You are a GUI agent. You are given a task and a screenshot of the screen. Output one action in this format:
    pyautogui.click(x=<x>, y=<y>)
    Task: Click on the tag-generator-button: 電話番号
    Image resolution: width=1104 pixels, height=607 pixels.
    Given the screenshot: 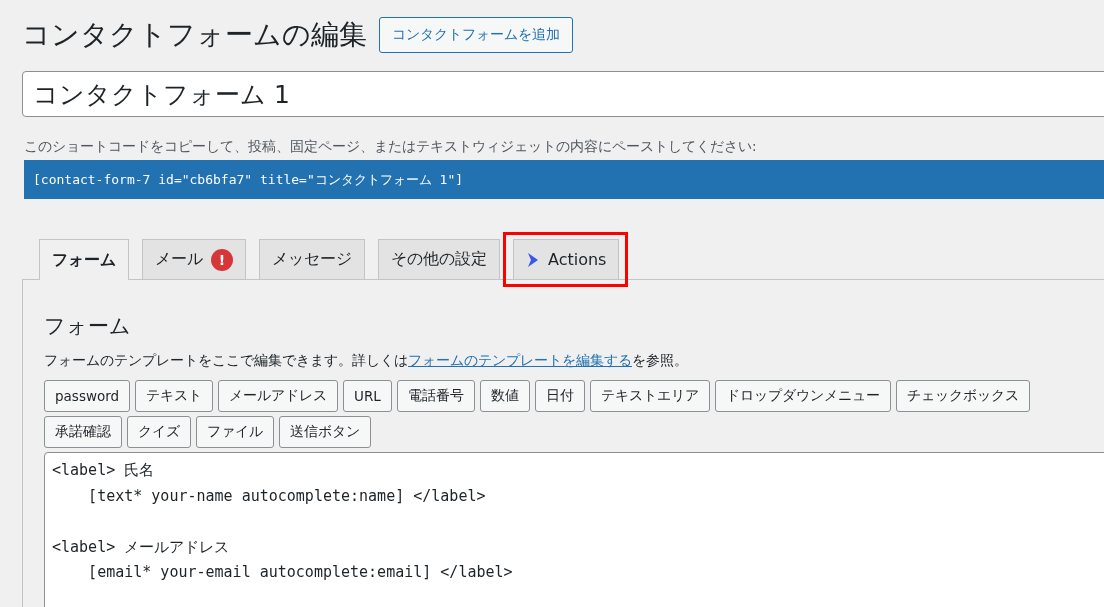 What is the action you would take?
    pyautogui.click(x=435, y=396)
    